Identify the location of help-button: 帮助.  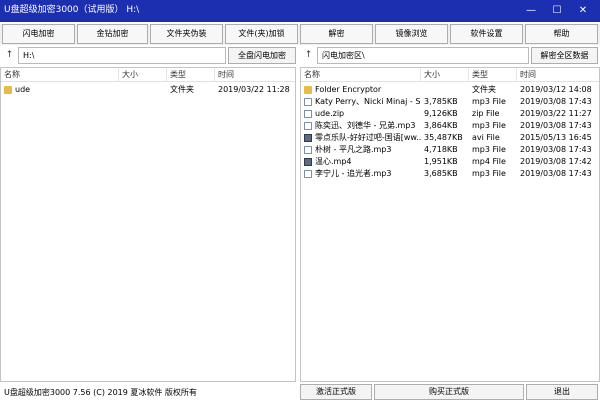
(561, 34).